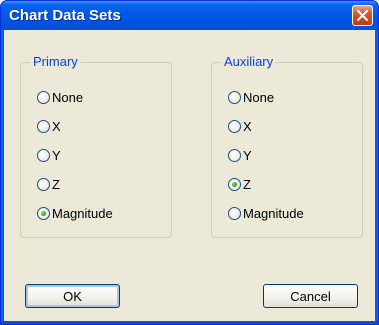  I want to click on cancel-button: Cancel, so click(310, 296).